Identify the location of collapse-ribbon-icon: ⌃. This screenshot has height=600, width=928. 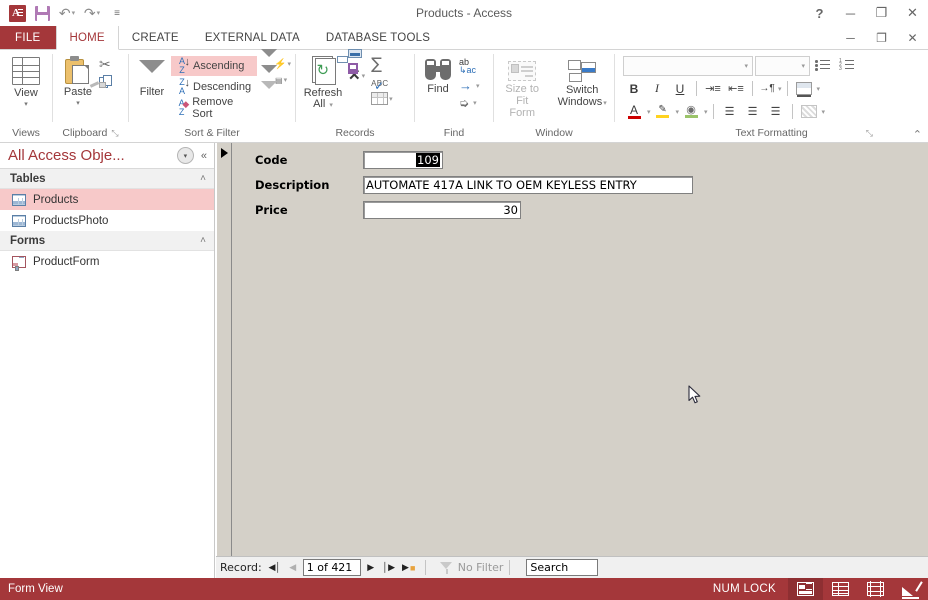
(917, 134).